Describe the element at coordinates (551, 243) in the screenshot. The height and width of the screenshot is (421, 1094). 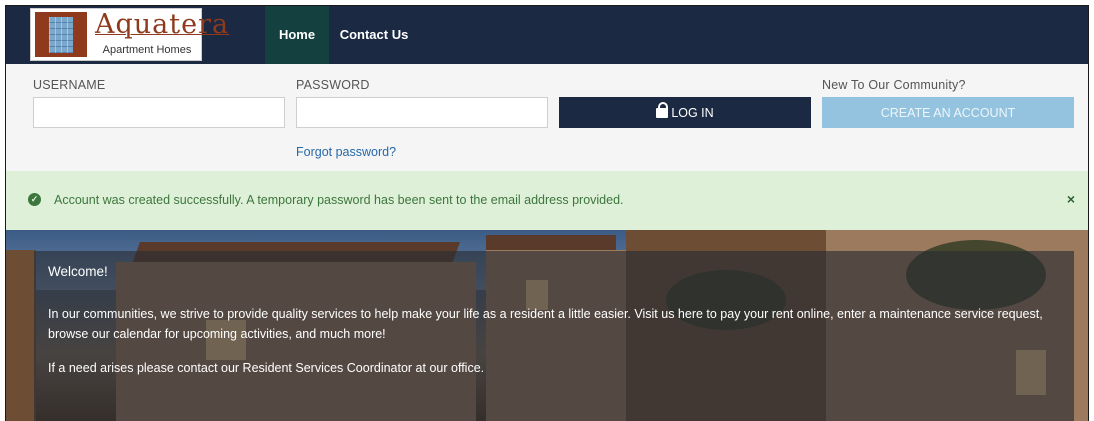
I see `roof-shape` at that location.